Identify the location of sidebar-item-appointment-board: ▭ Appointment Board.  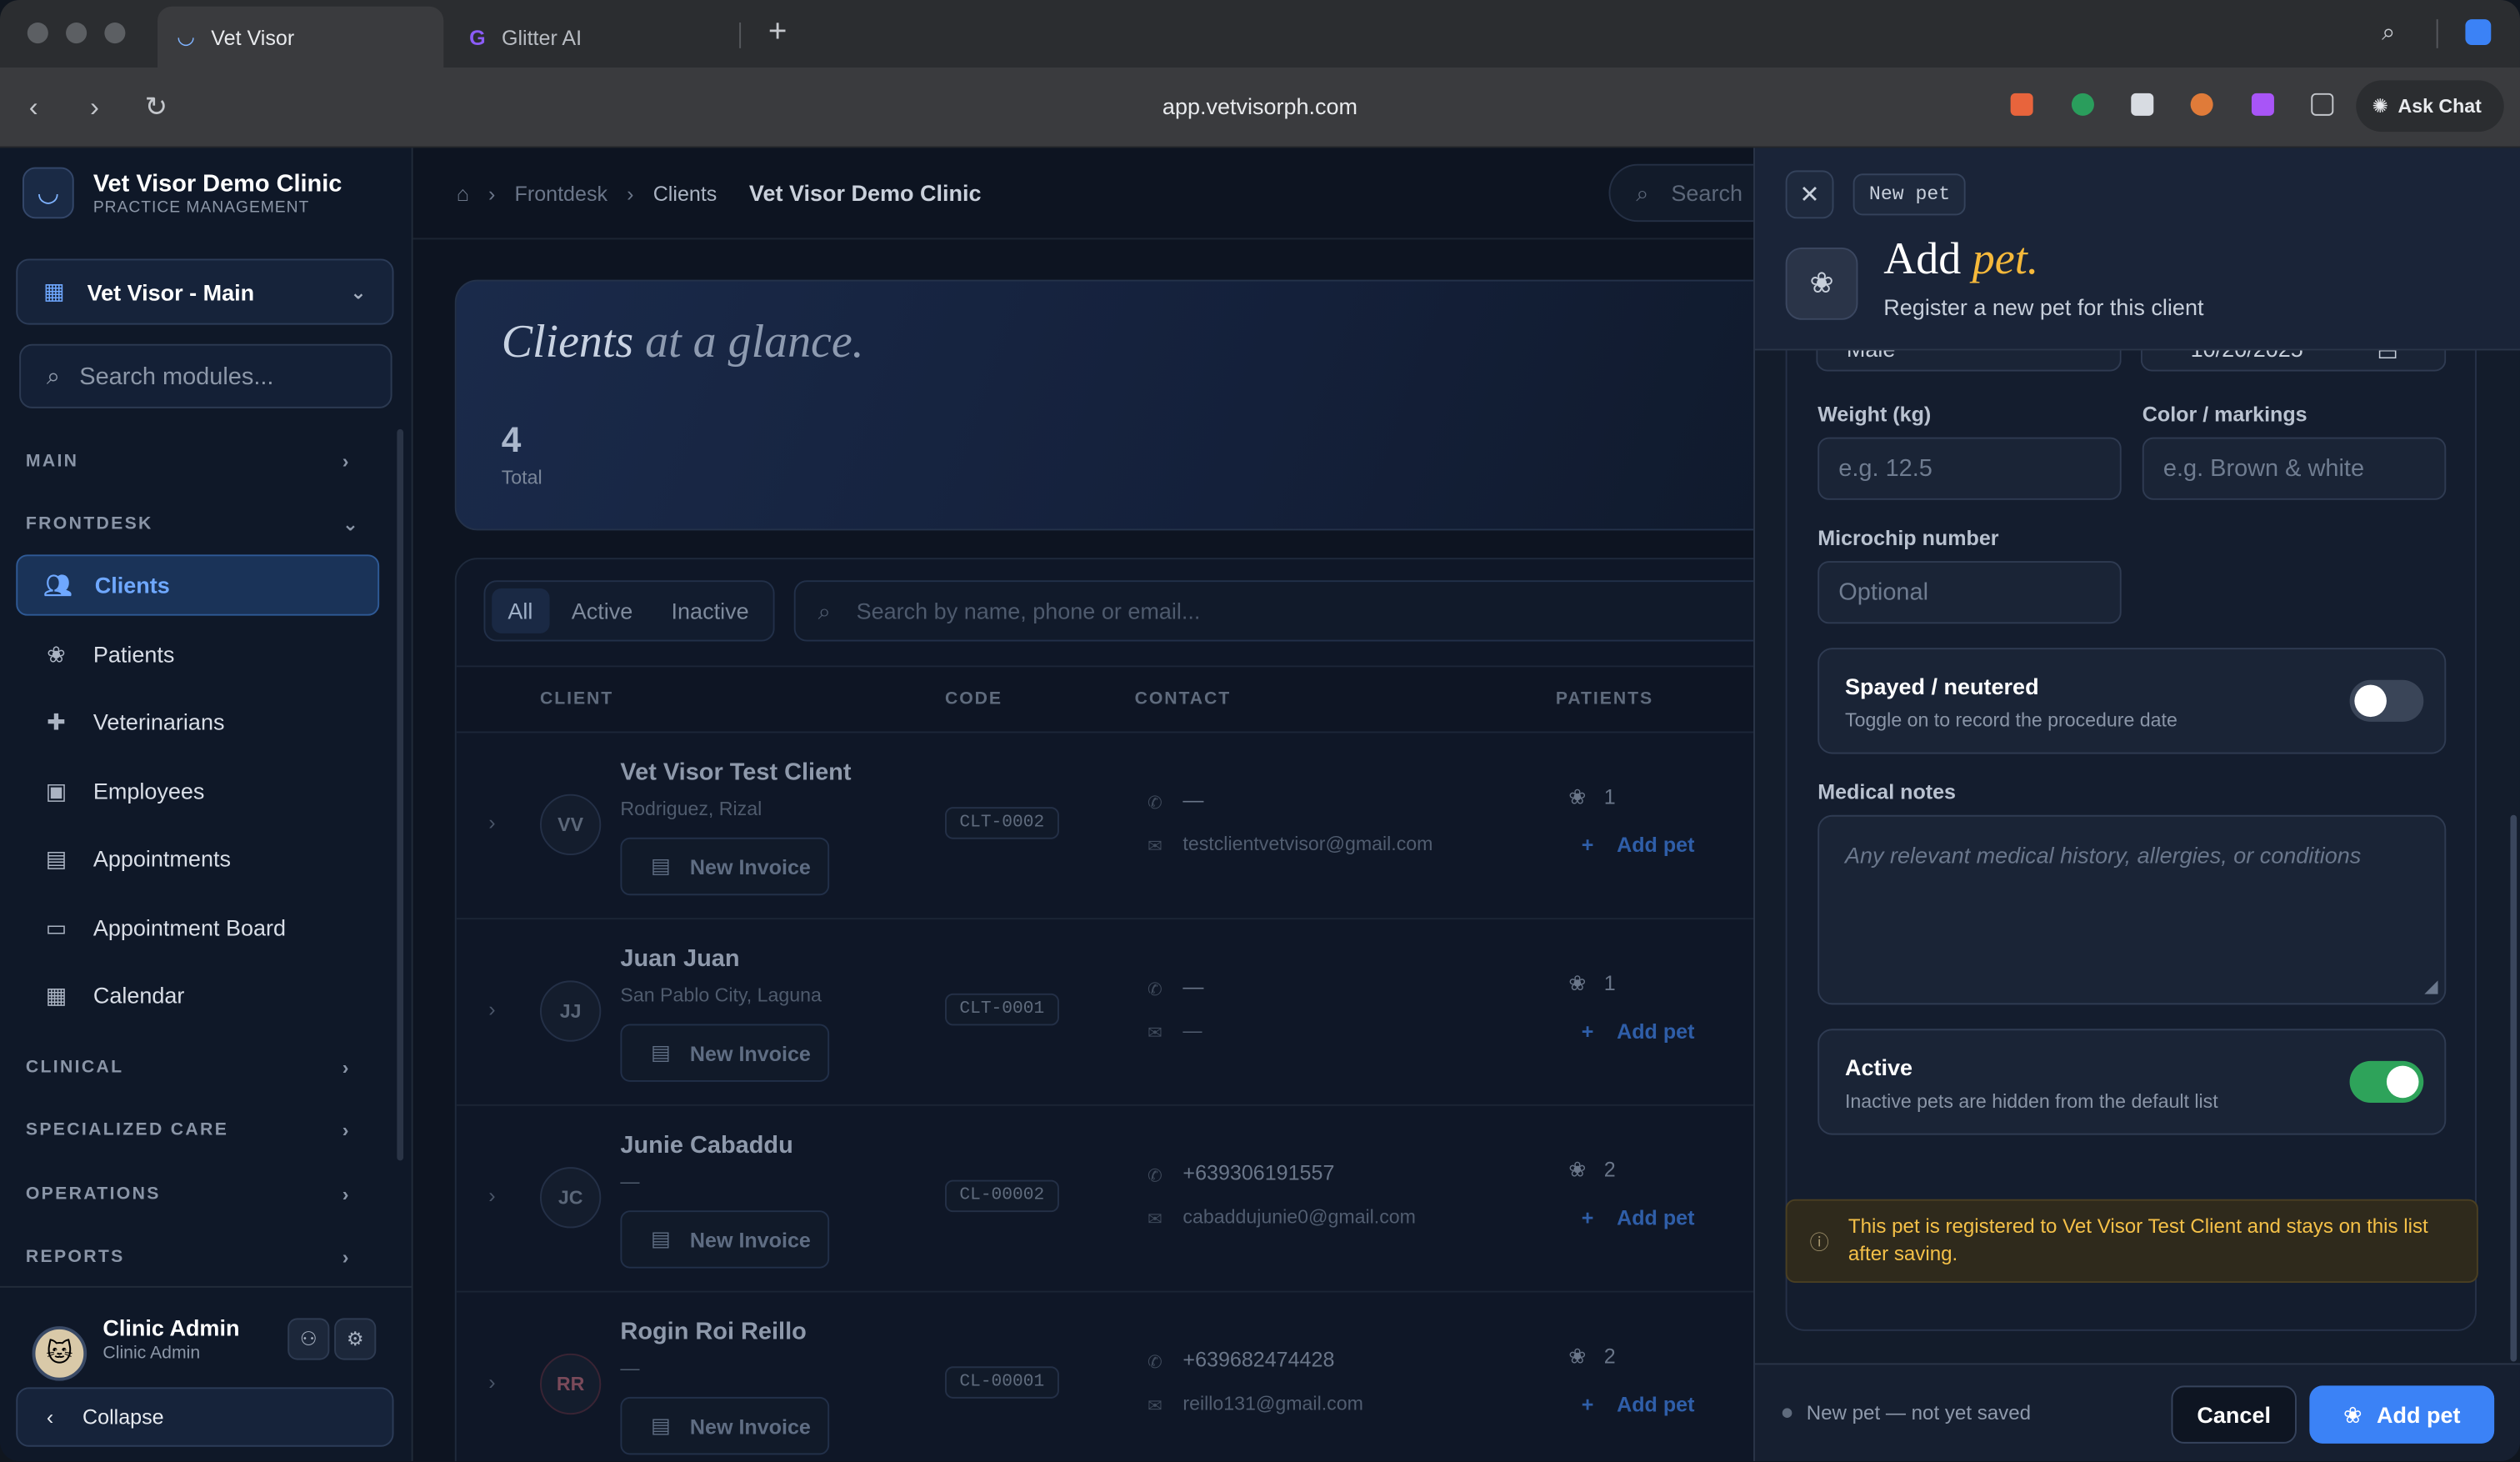
(197, 928).